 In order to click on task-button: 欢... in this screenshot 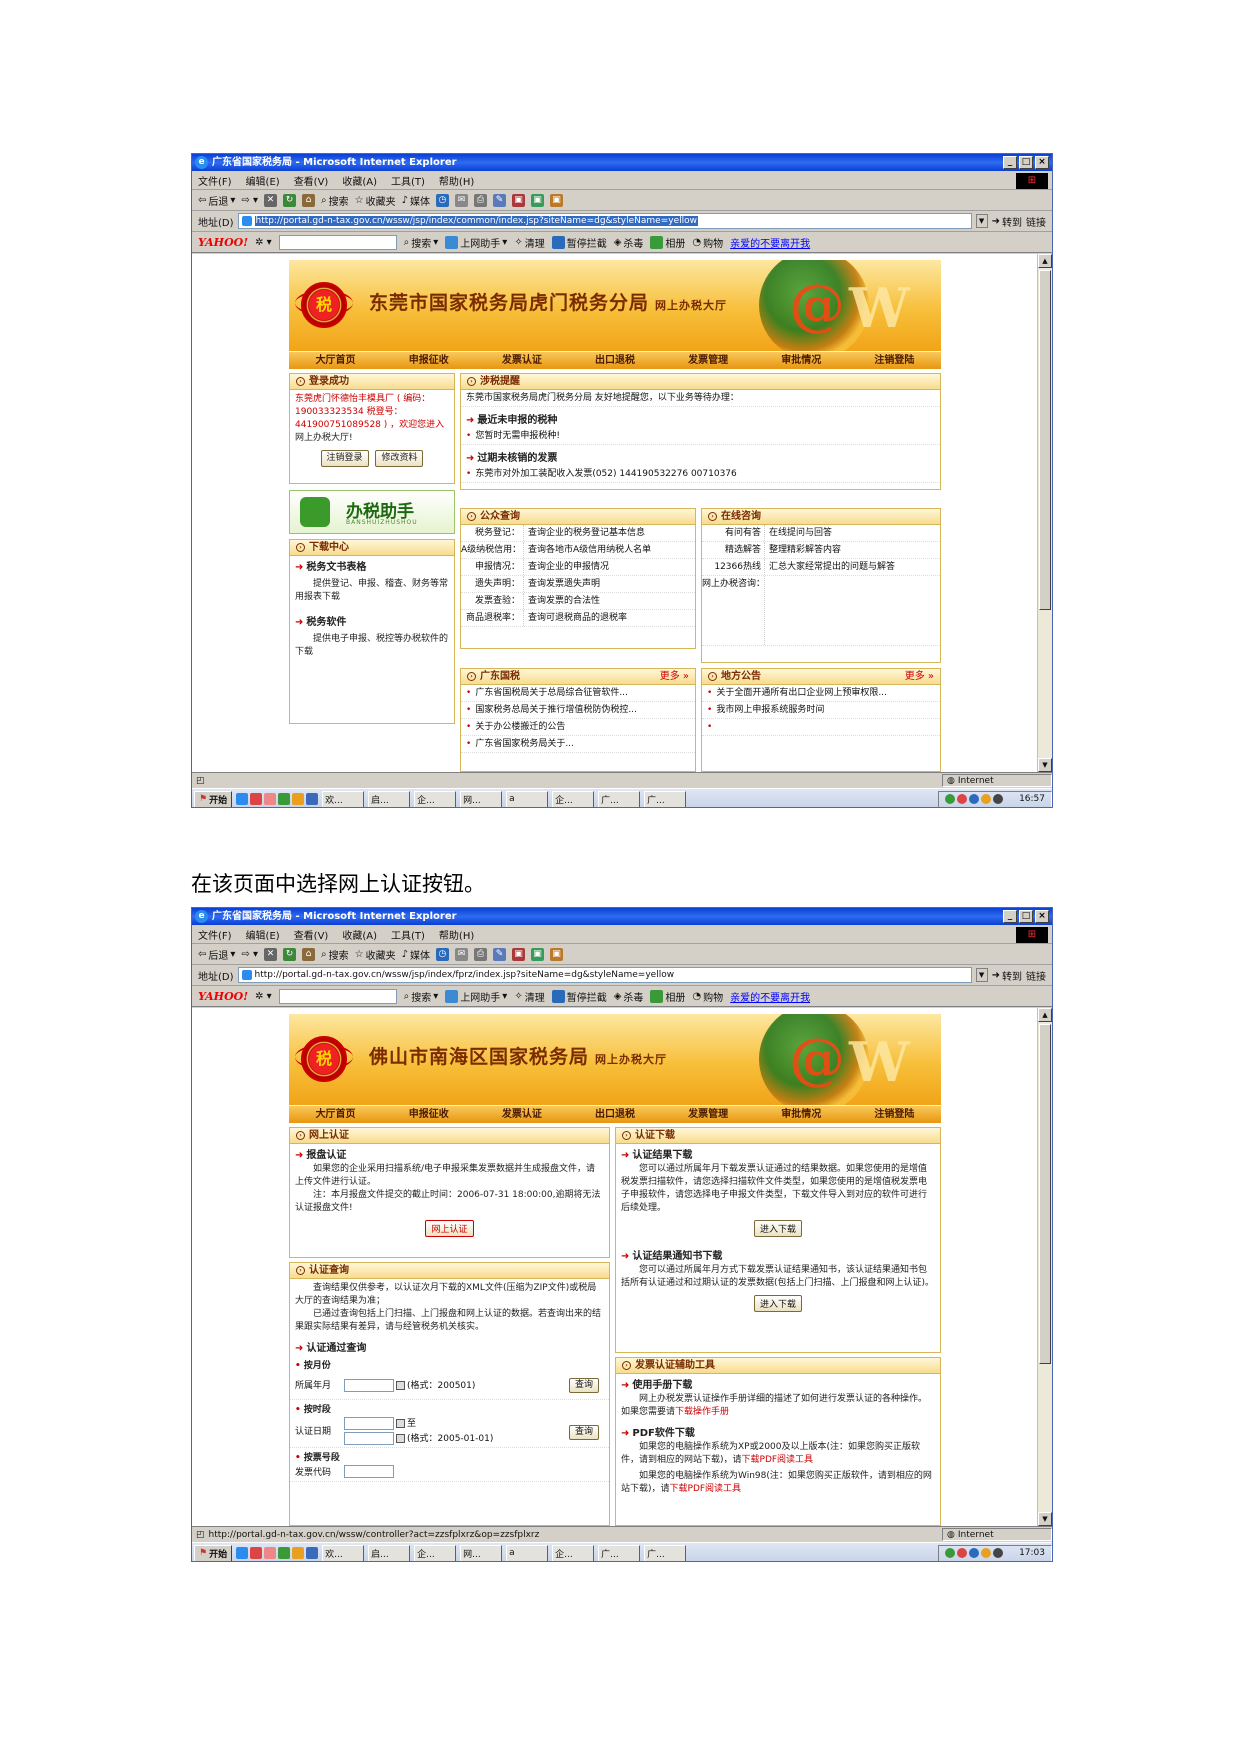, I will do `click(343, 1552)`.